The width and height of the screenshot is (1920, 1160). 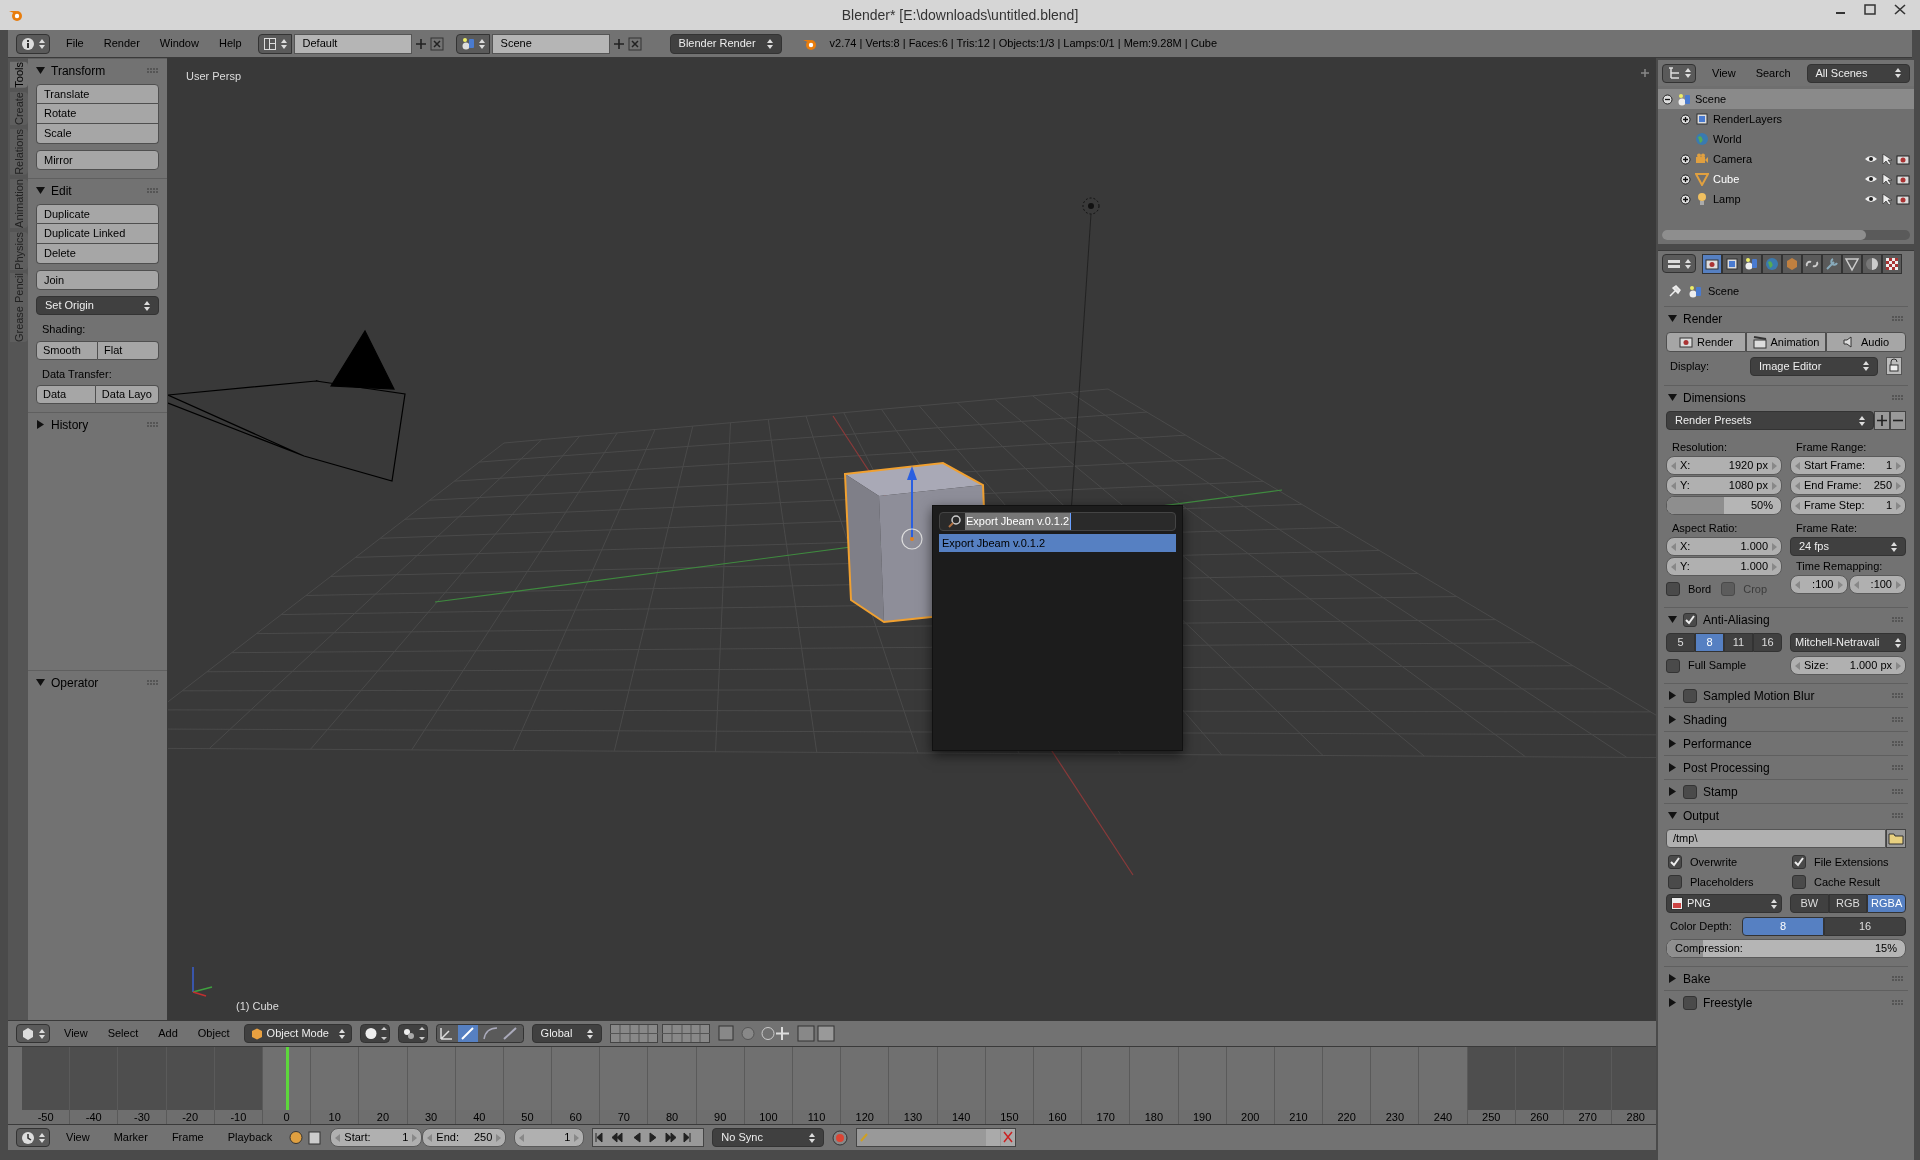 I want to click on folder-icon, so click(x=1896, y=838).